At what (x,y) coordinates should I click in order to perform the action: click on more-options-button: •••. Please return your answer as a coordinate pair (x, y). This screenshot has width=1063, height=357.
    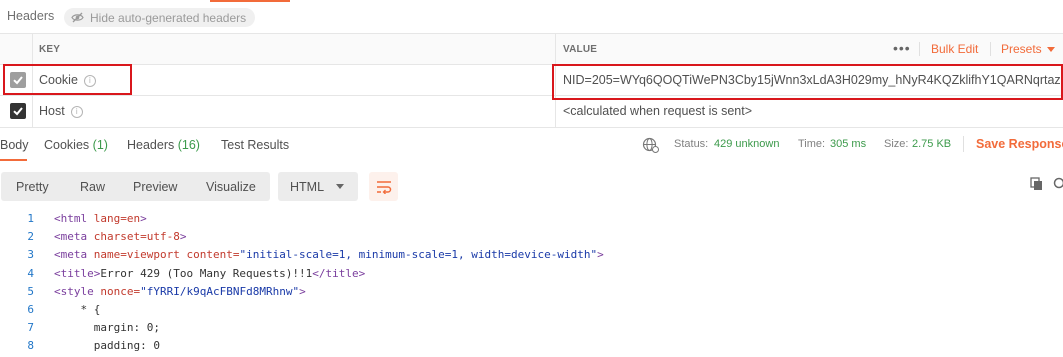
    Looking at the image, I should click on (902, 48).